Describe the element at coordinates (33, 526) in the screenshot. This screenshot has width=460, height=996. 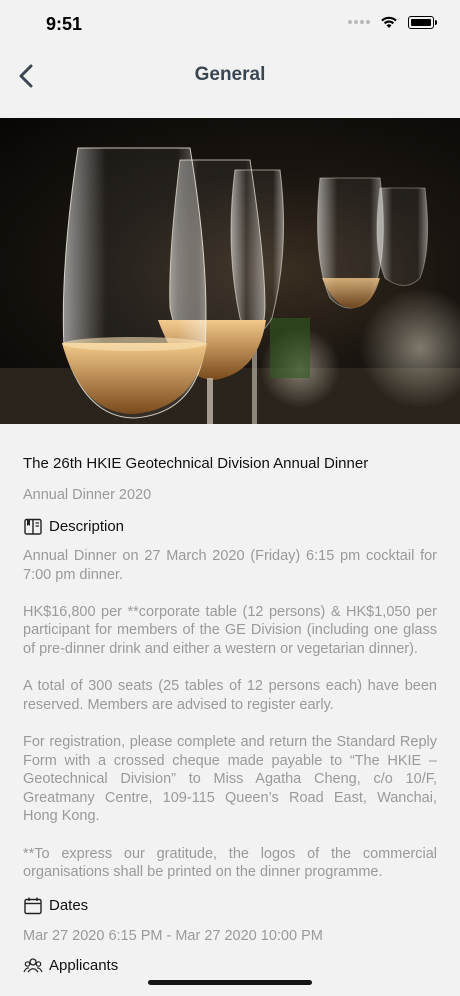
I see `book-icon` at that location.